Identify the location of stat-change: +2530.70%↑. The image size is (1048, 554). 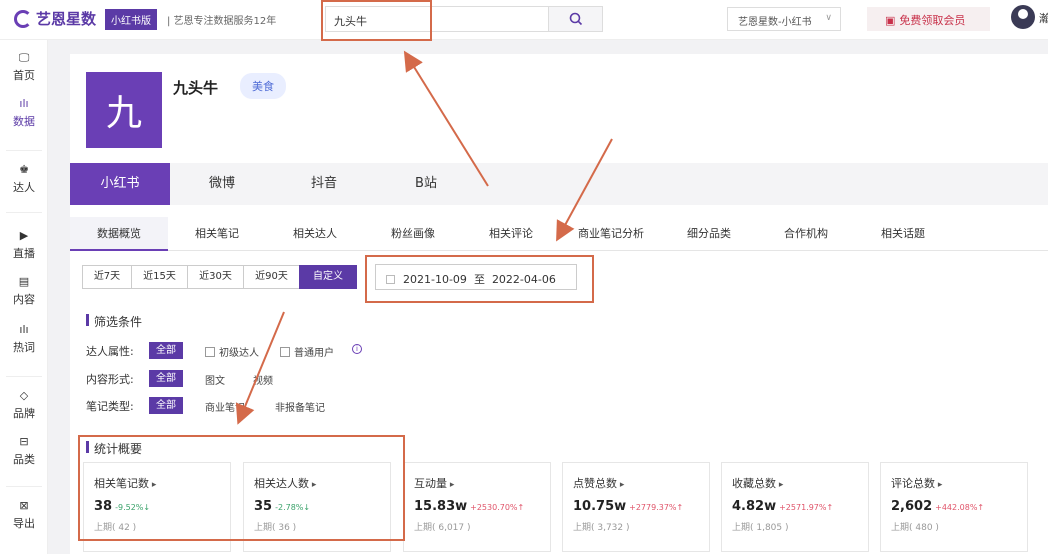
(497, 507).